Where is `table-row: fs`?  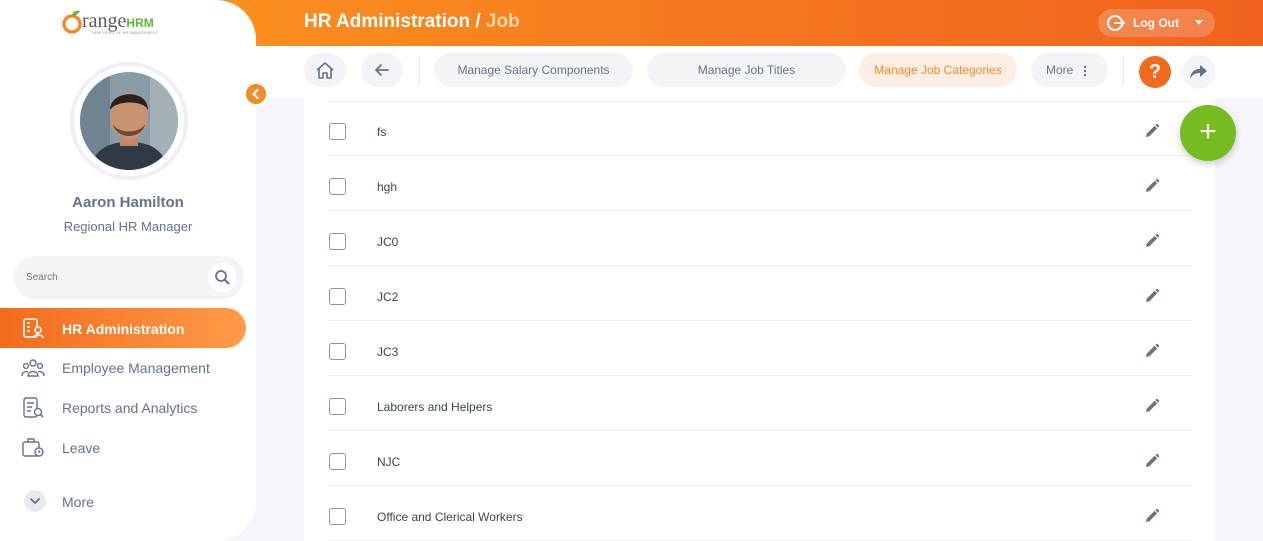 table-row: fs is located at coordinates (760, 128).